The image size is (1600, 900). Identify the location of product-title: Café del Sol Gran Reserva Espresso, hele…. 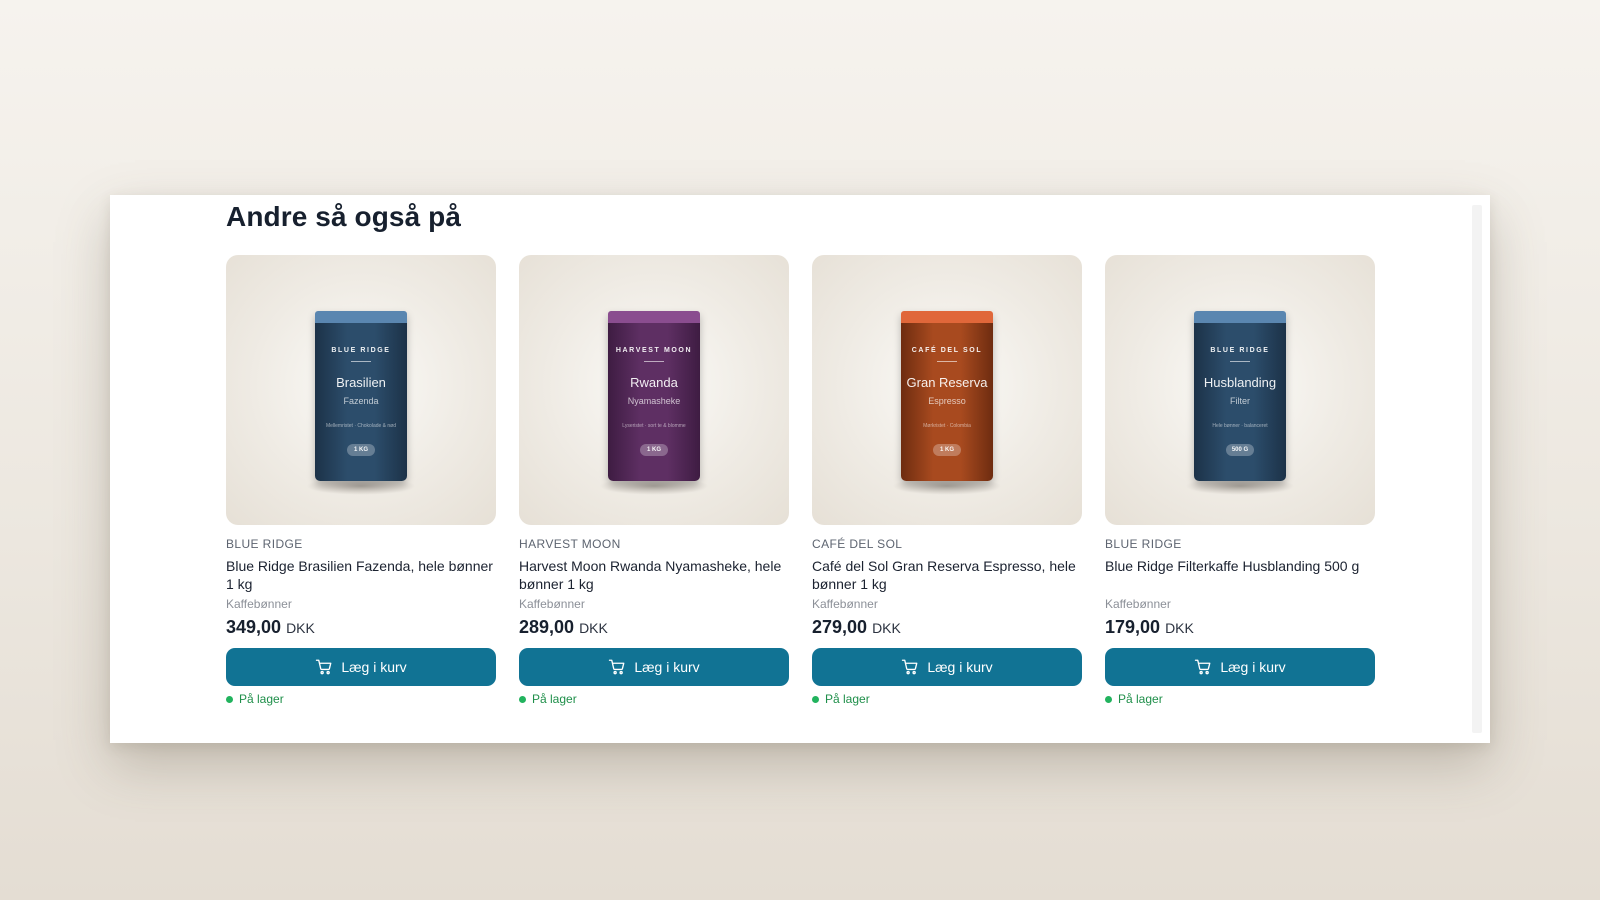
(947, 575).